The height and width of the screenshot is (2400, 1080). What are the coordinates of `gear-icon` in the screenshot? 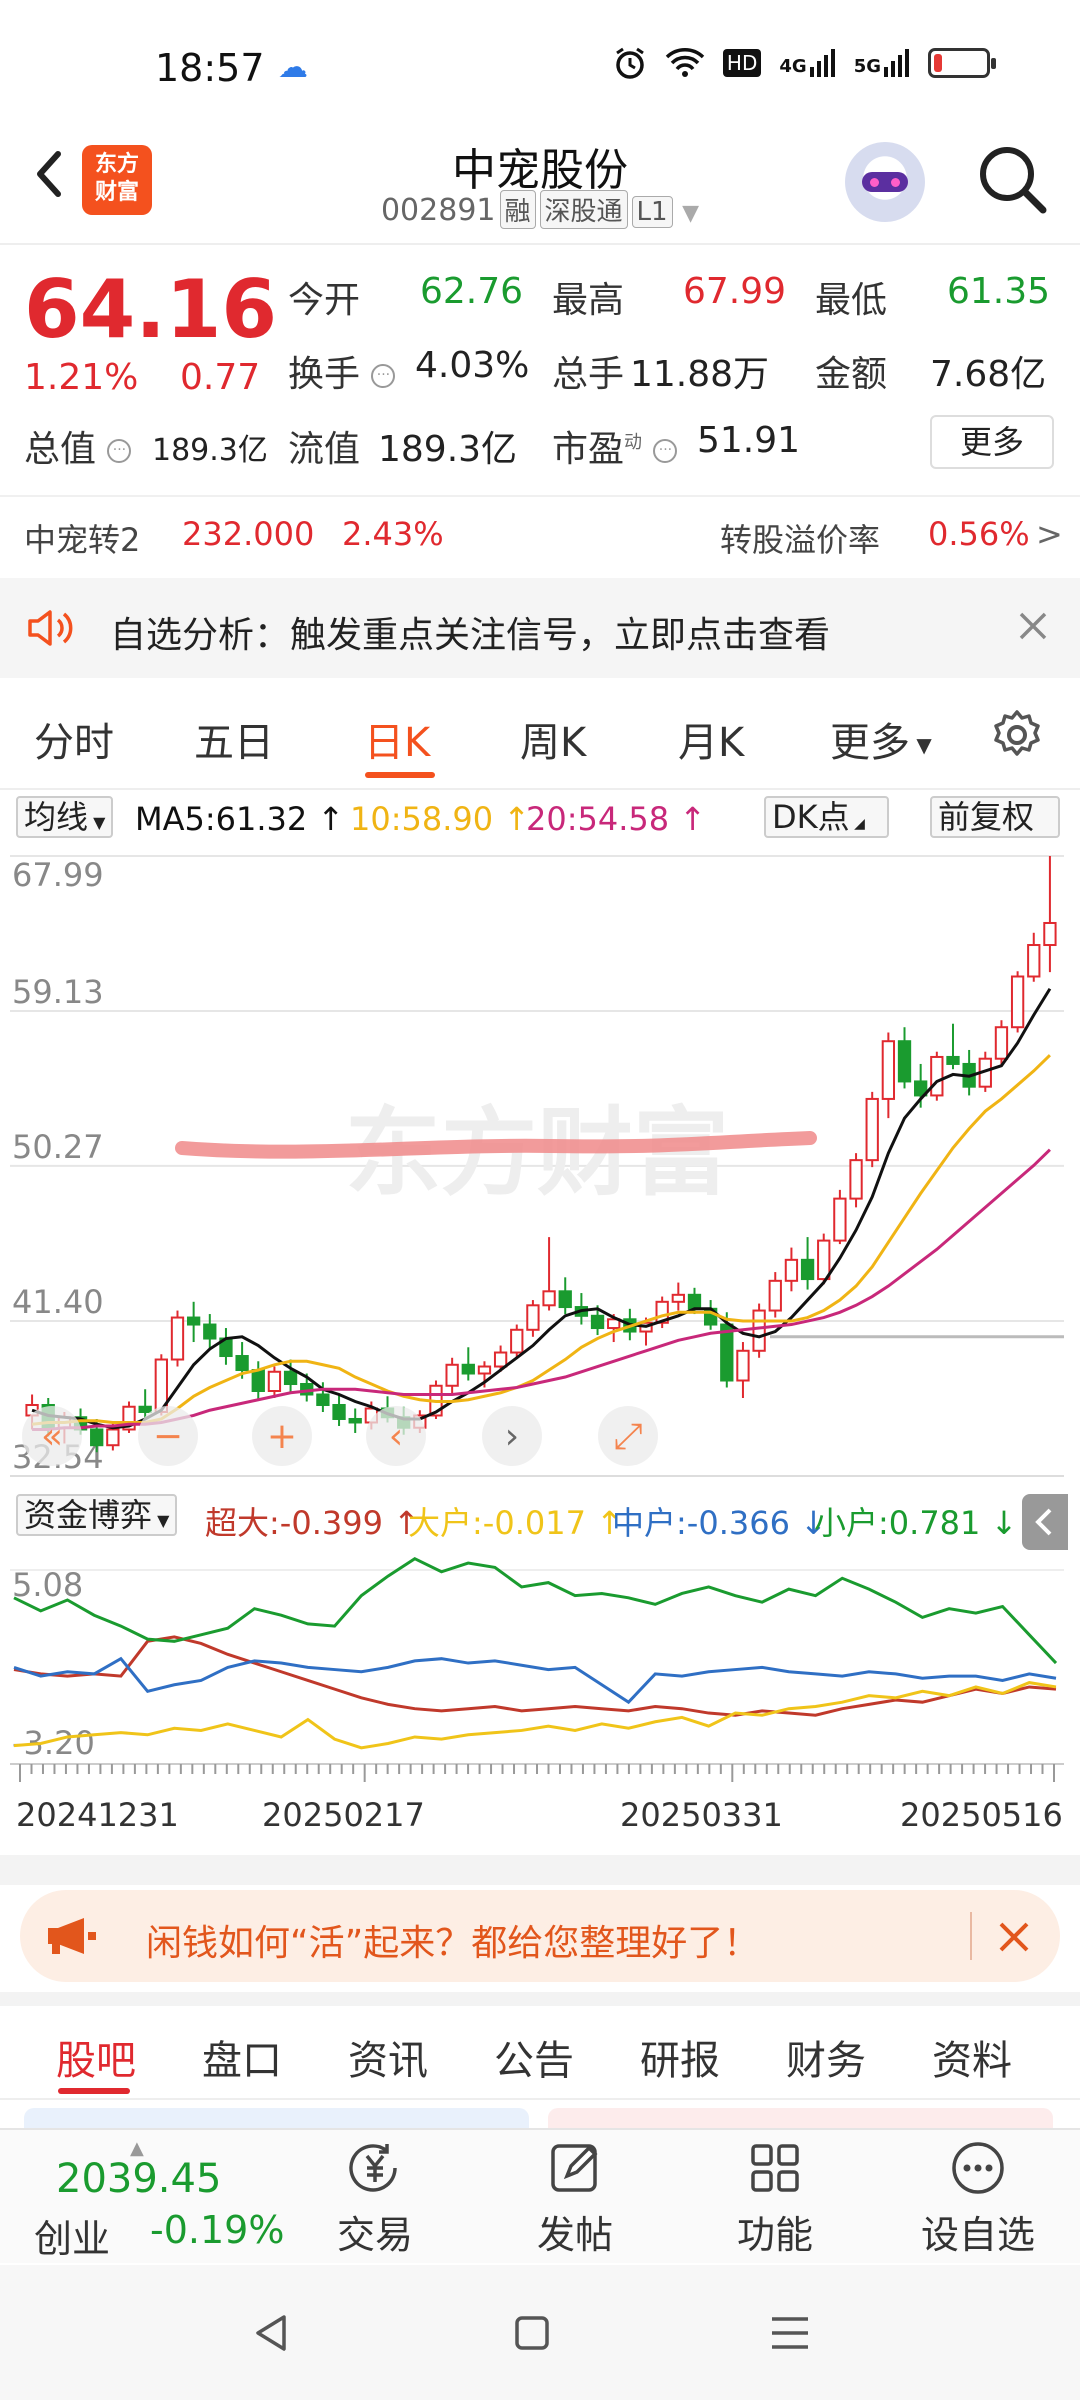 It's located at (1017, 735).